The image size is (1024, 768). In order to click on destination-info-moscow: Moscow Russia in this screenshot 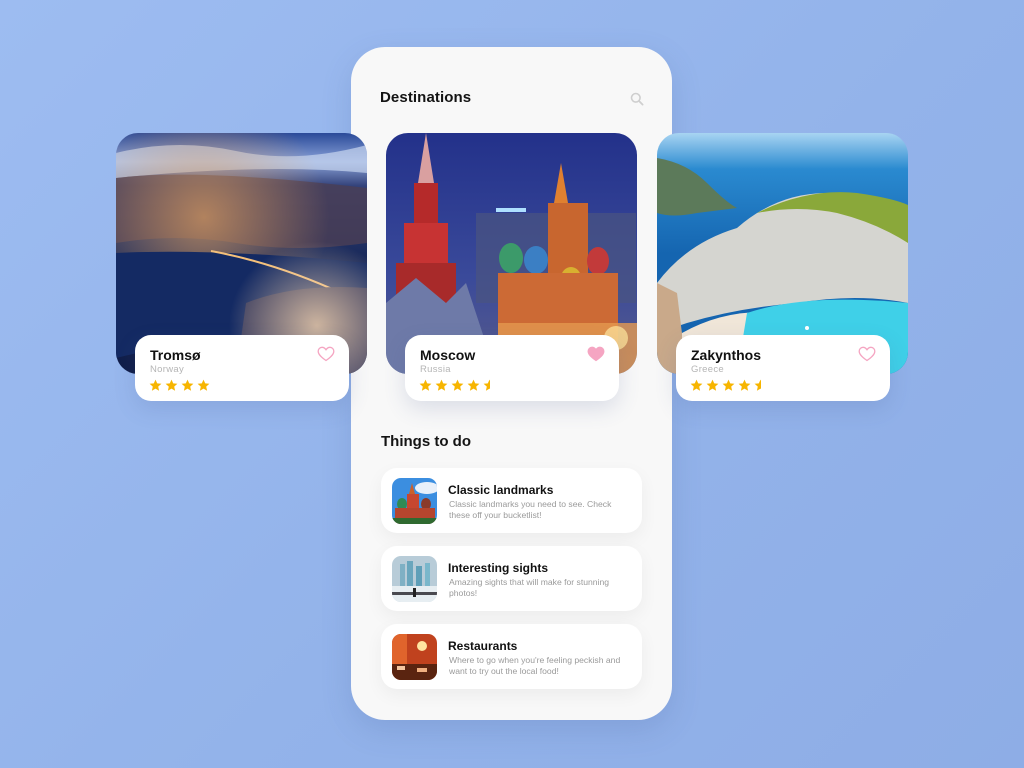, I will do `click(512, 368)`.